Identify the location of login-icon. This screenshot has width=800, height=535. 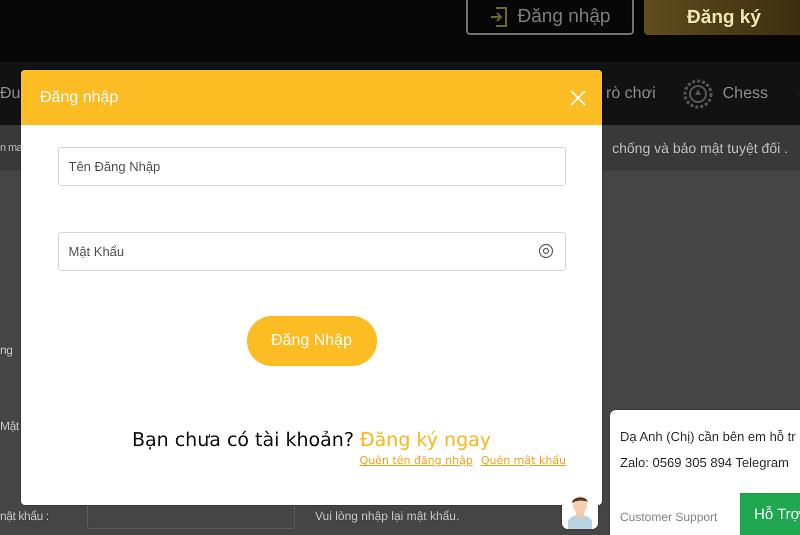
(499, 17).